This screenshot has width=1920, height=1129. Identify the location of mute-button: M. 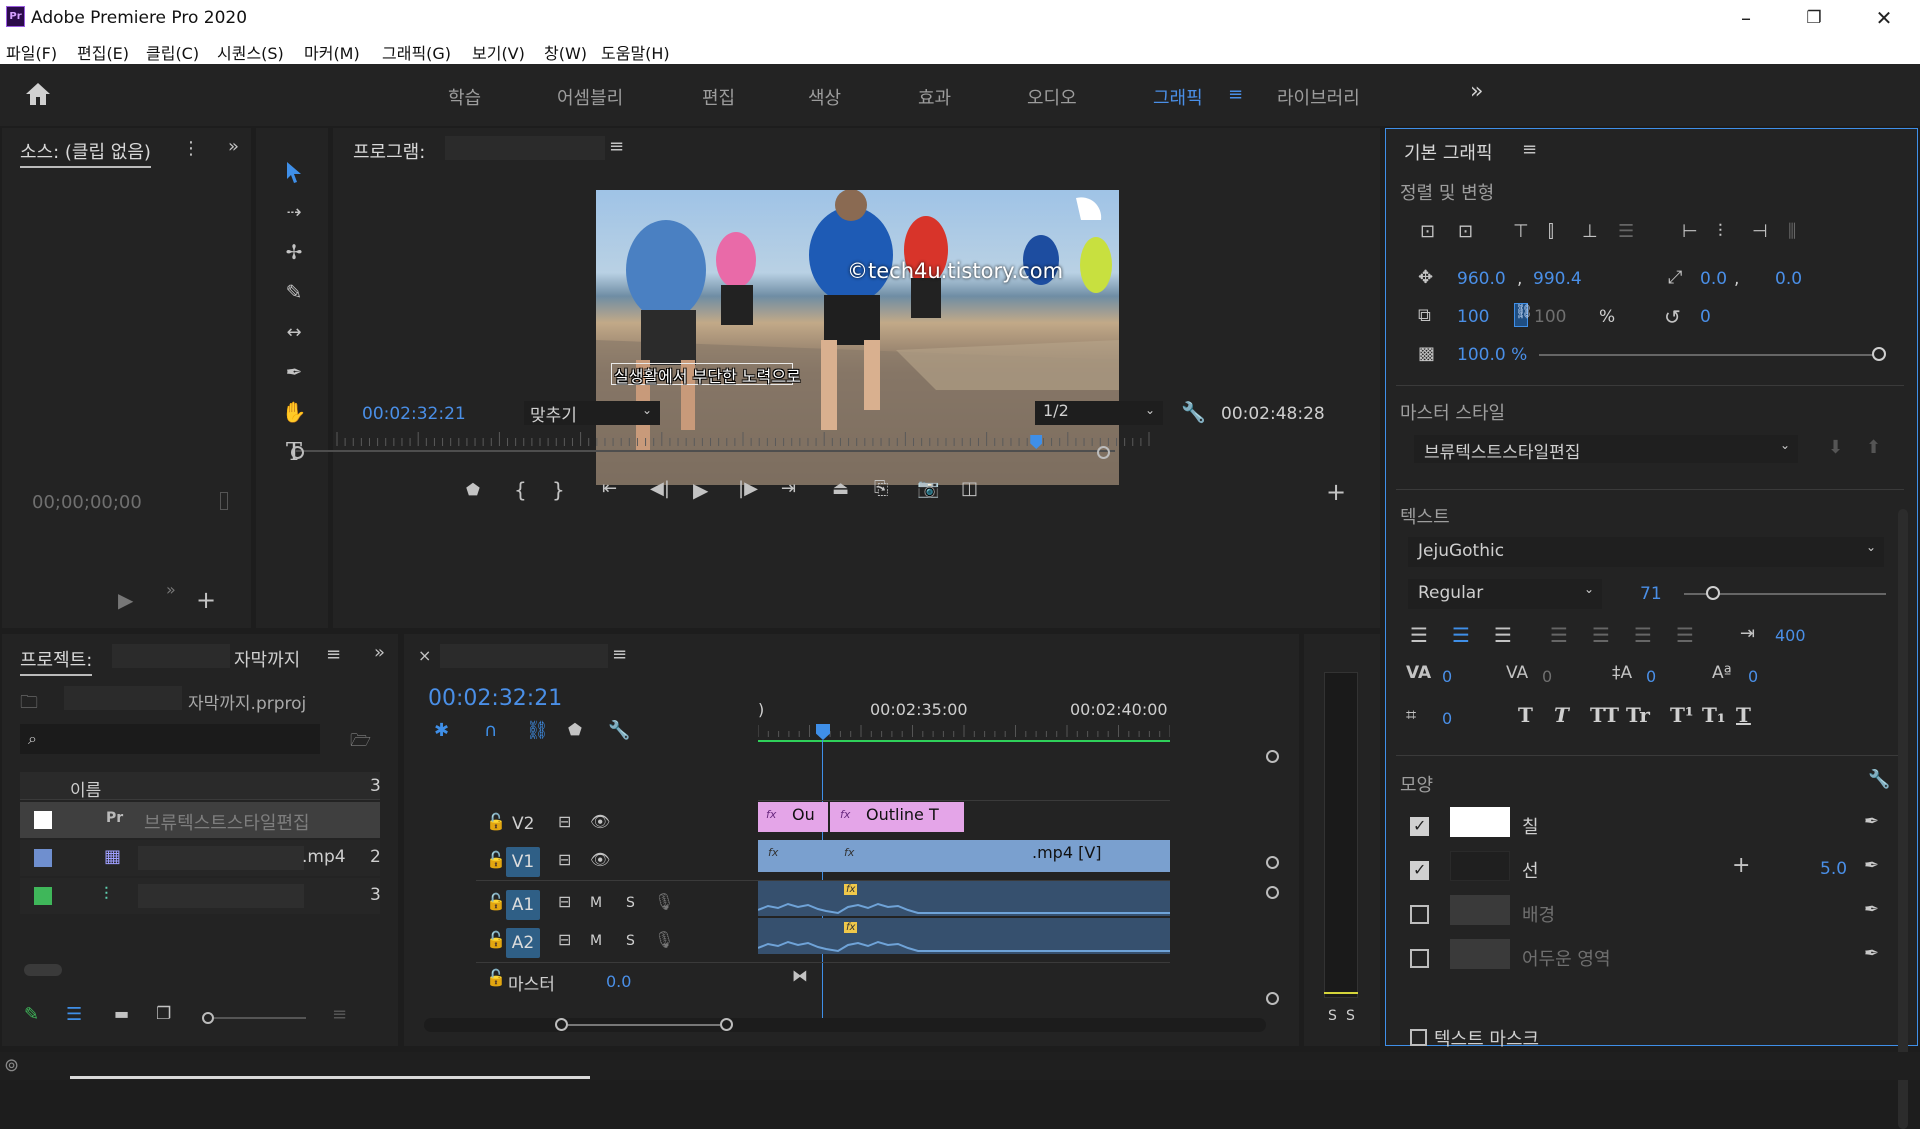
(596, 941).